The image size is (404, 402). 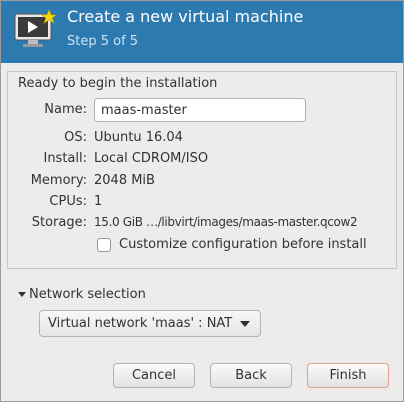 I want to click on finish-button: Finish, so click(x=348, y=375).